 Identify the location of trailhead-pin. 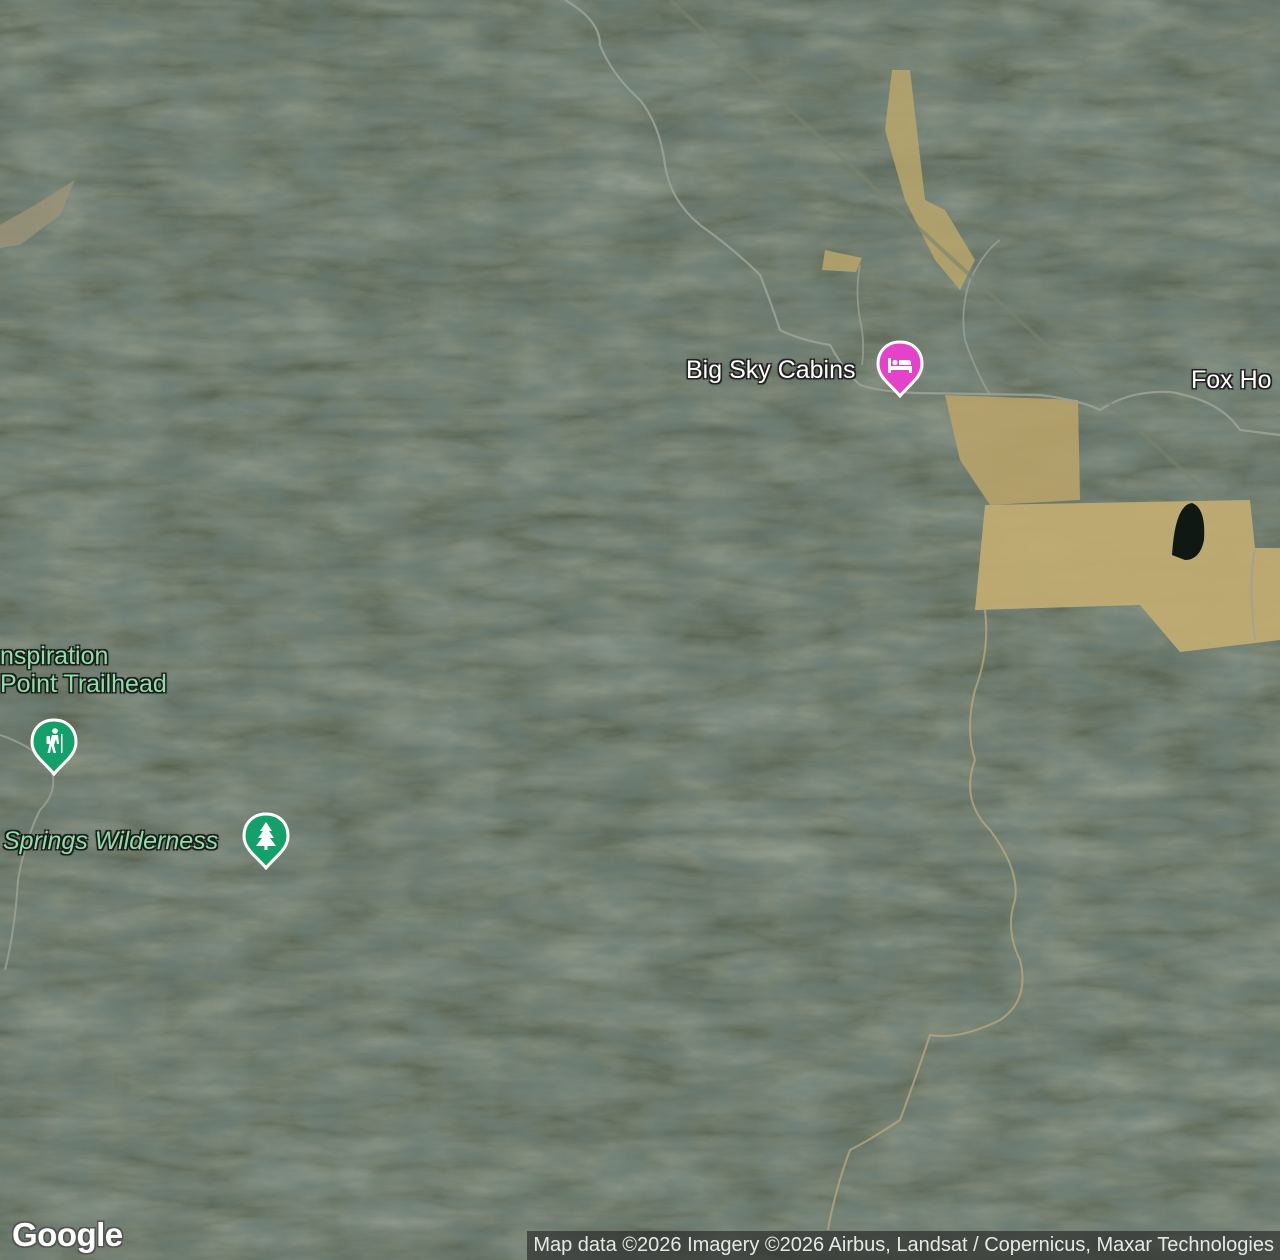
(54, 747).